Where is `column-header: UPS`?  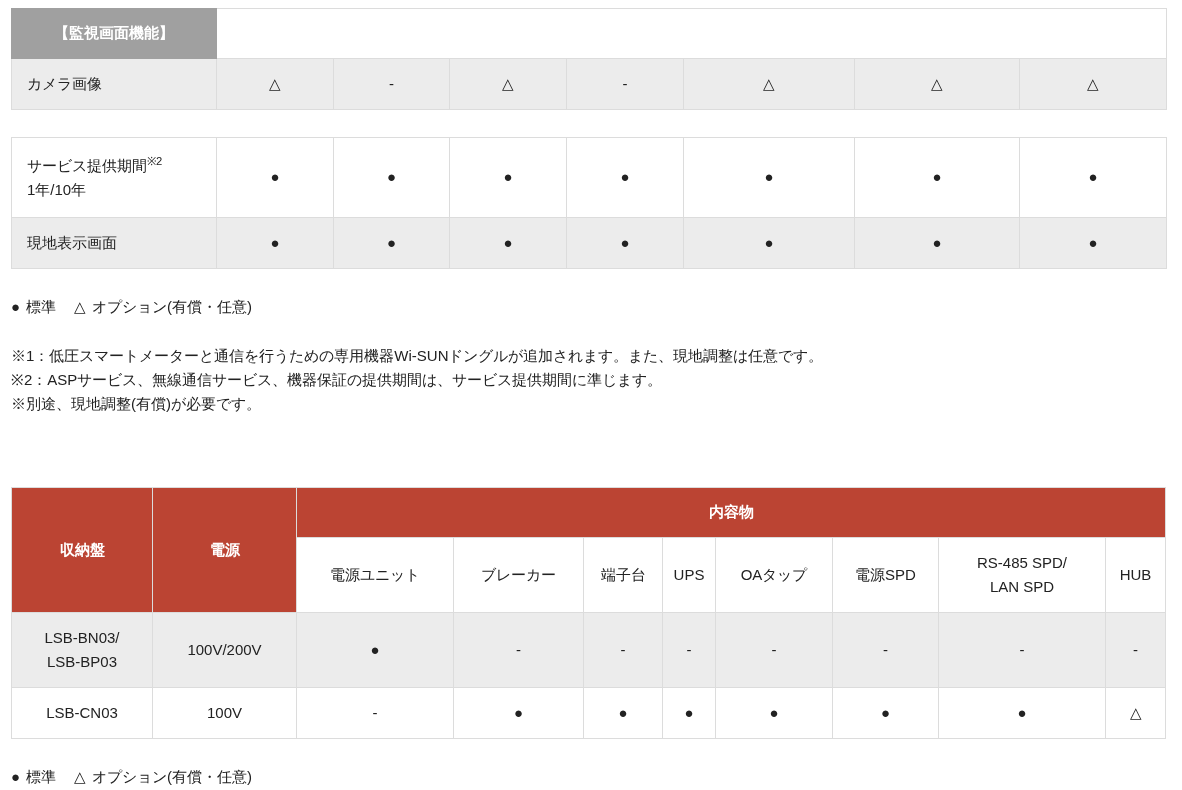
column-header: UPS is located at coordinates (689, 575).